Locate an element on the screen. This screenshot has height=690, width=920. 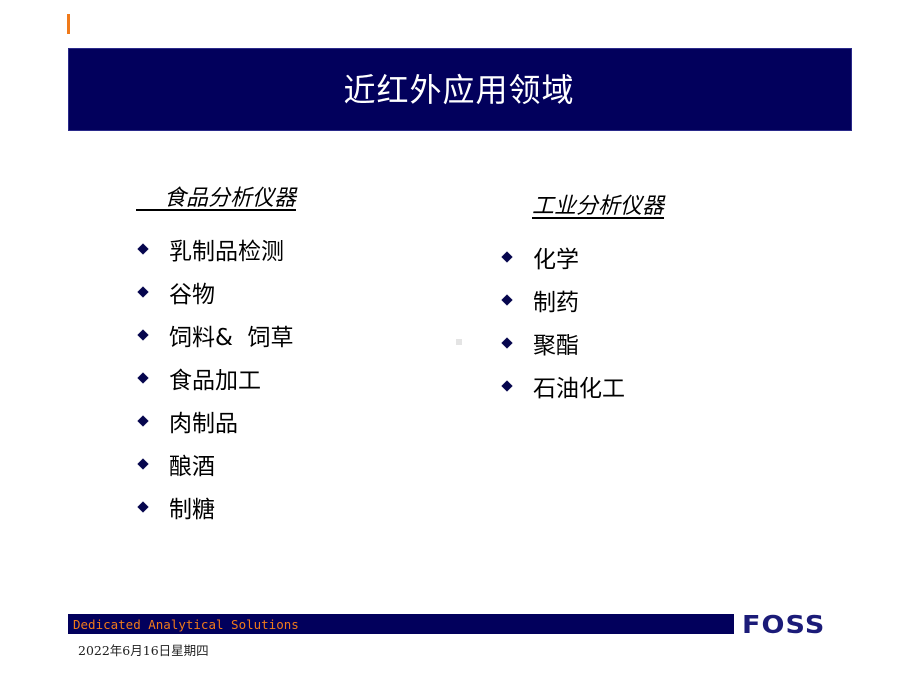
list-item: 制糖 is located at coordinates (216, 506).